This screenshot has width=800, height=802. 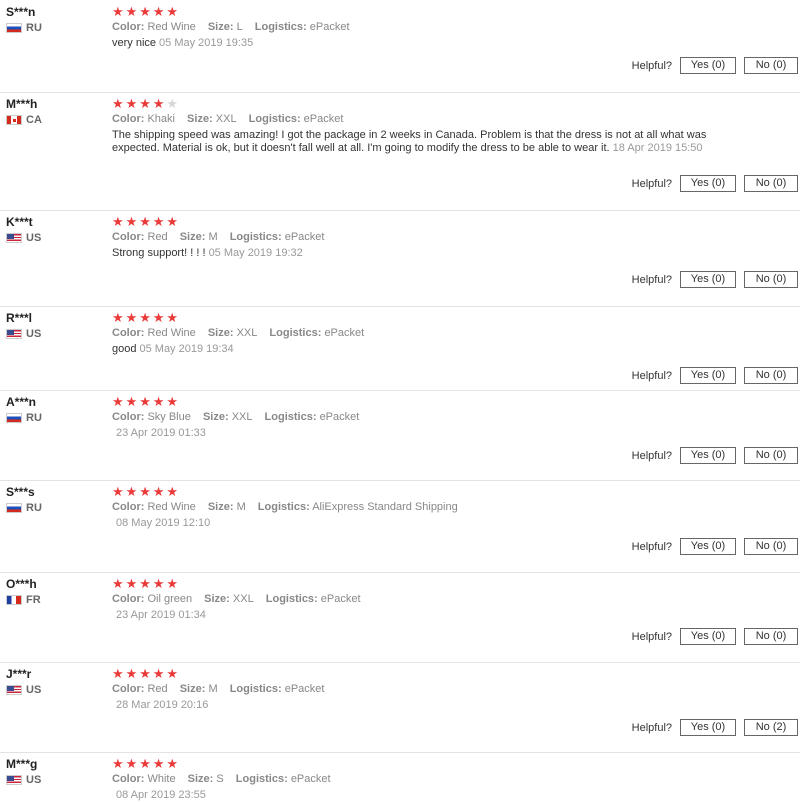 What do you see at coordinates (124, 349) in the screenshot?
I see `review-body: good` at bounding box center [124, 349].